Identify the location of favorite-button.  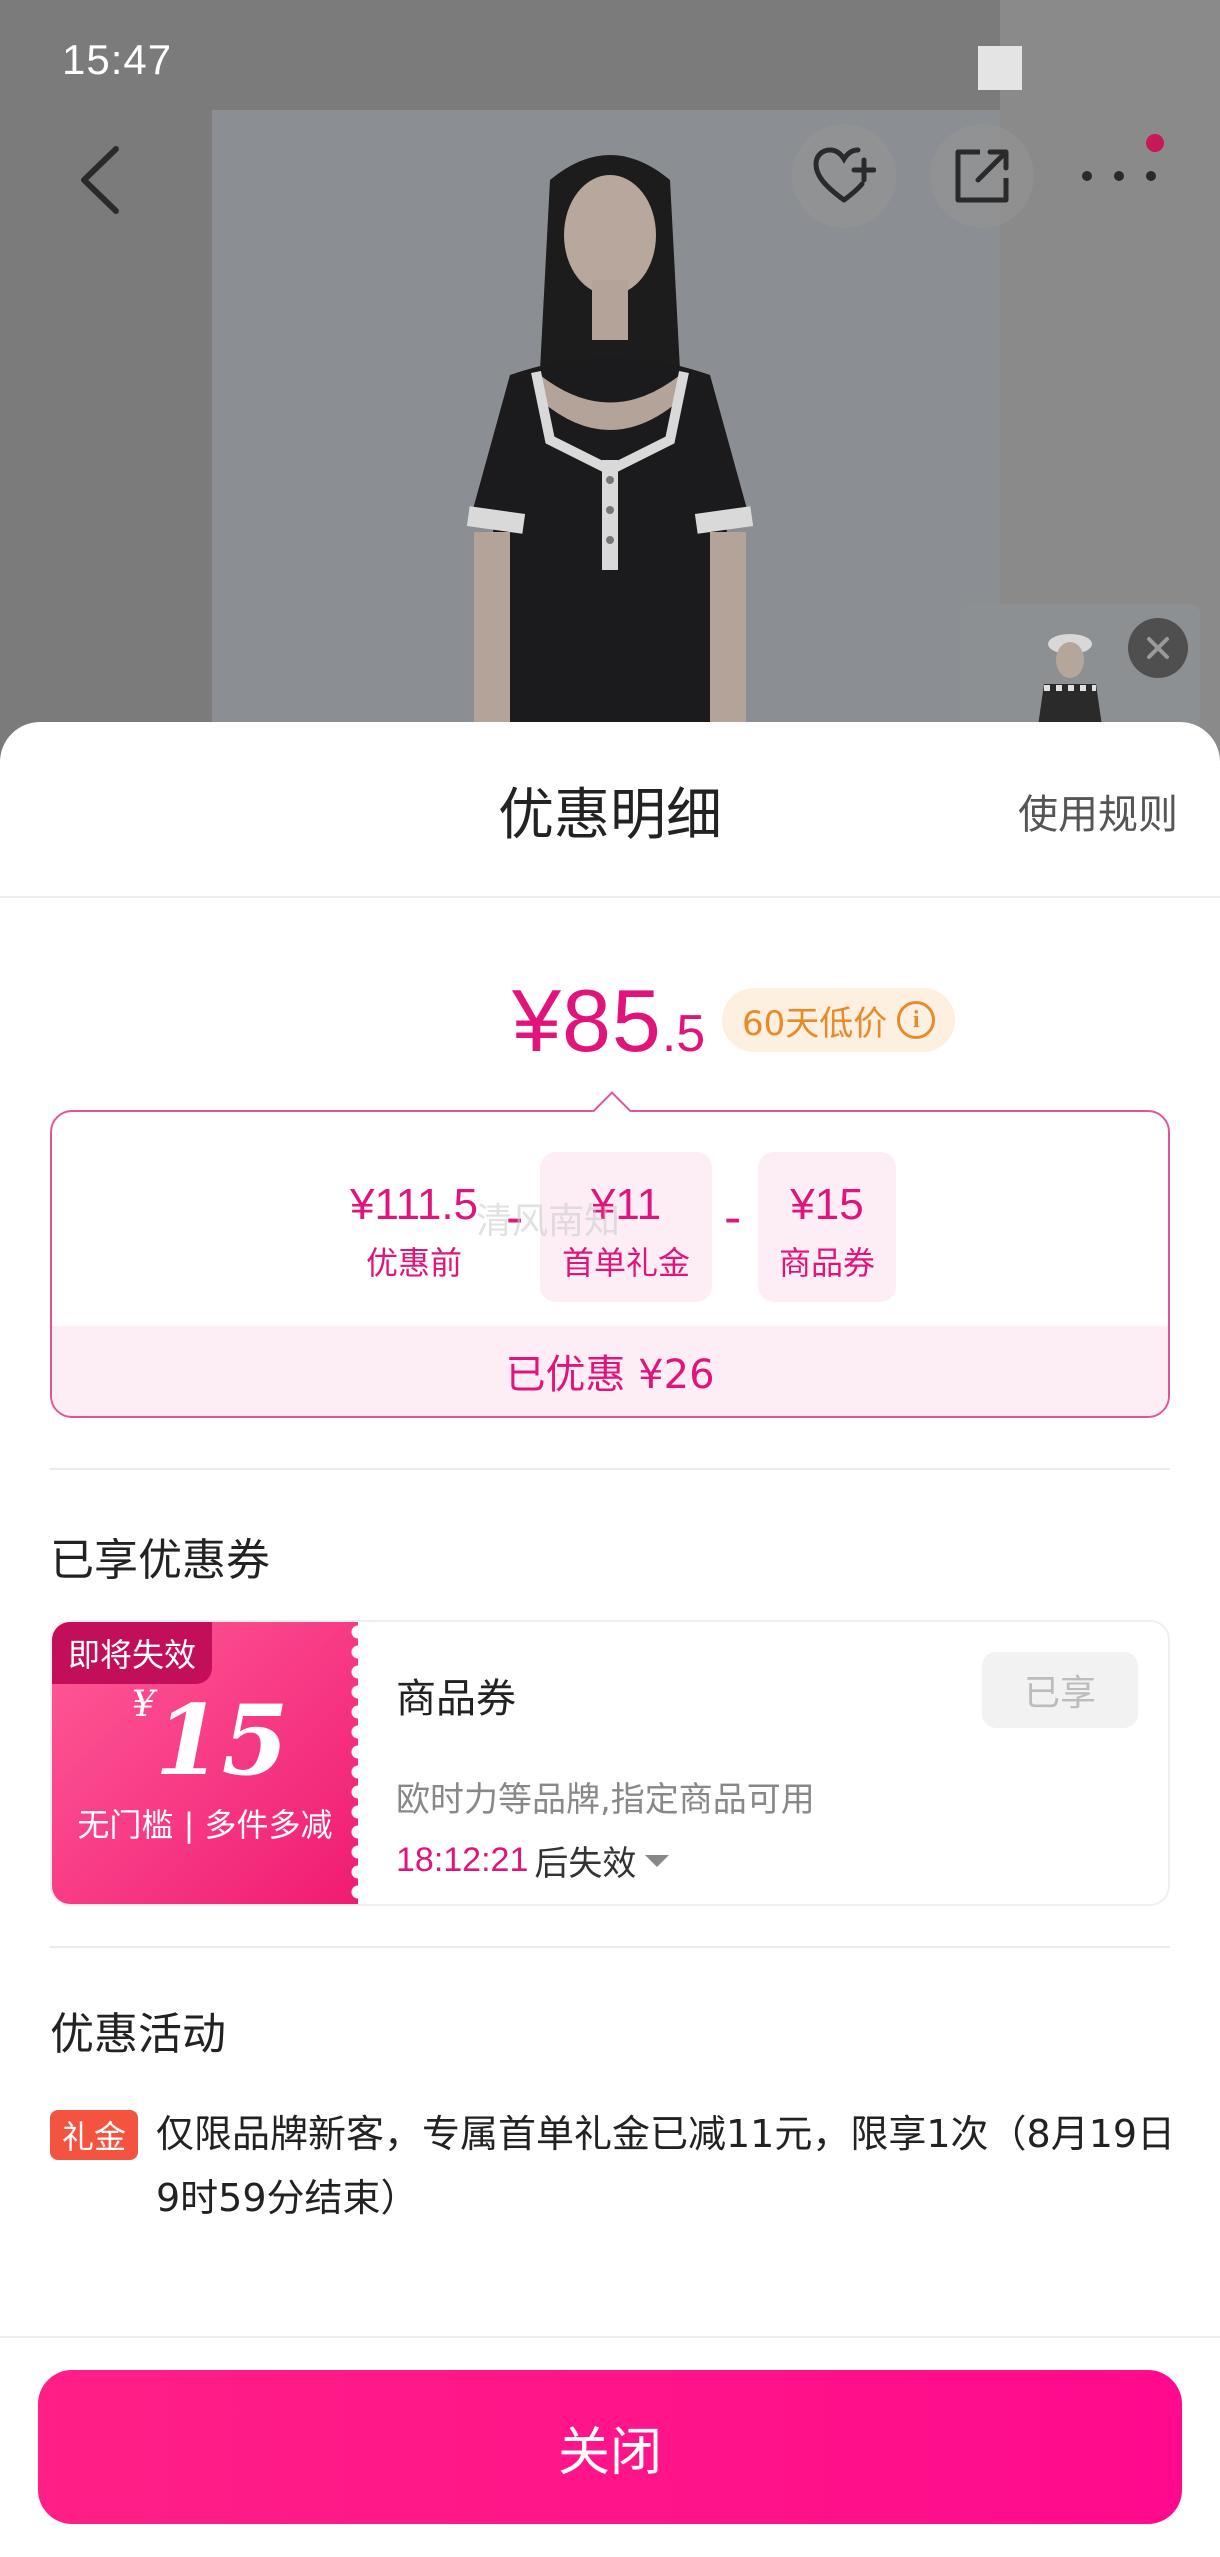
(844, 176).